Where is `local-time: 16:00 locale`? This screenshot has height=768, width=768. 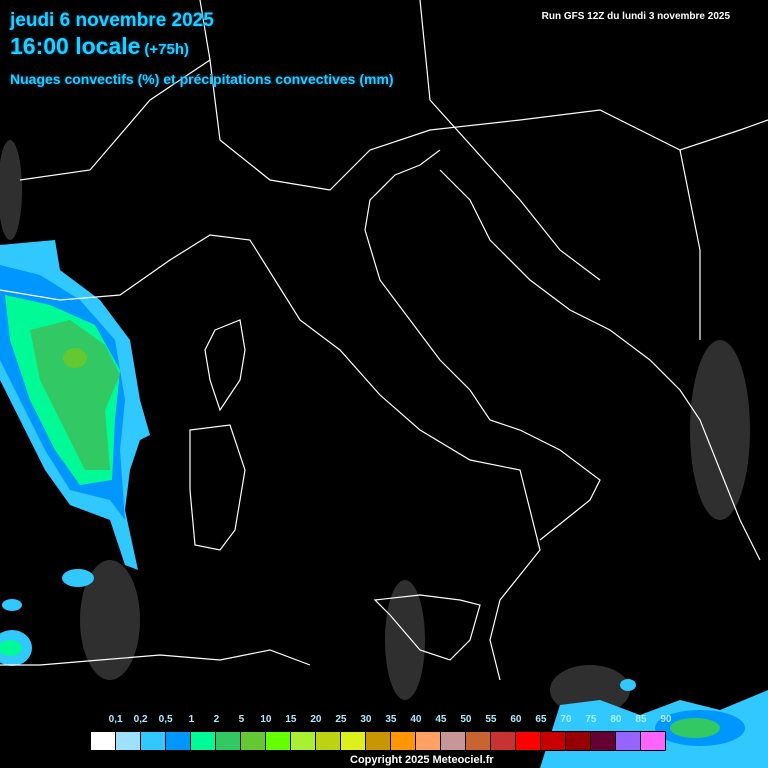
local-time: 16:00 locale is located at coordinates (75, 46).